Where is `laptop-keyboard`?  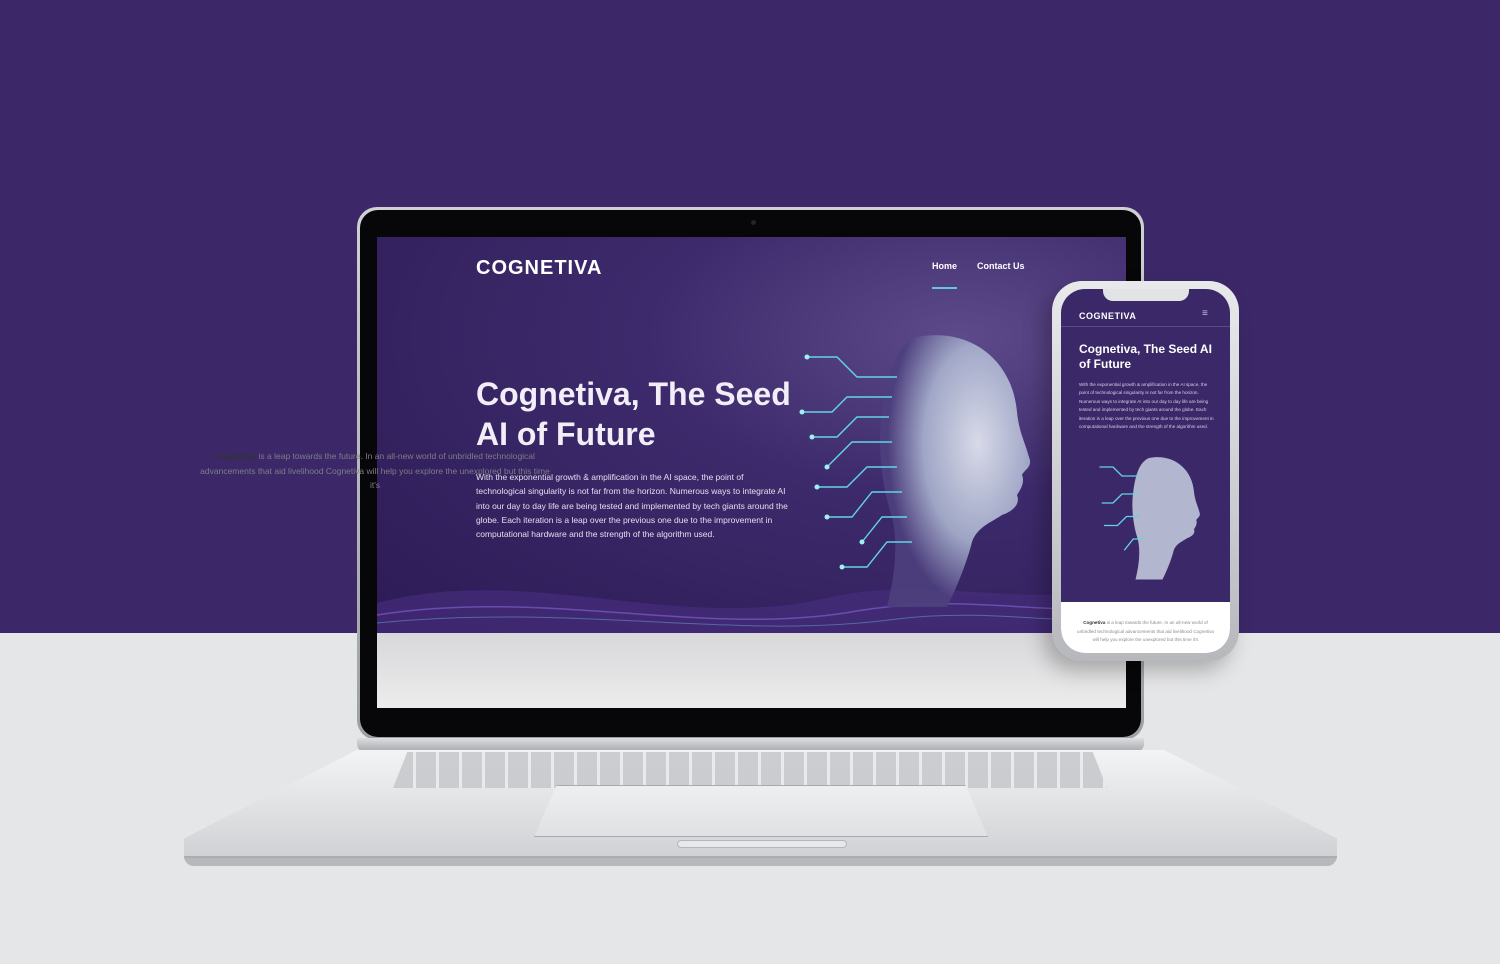 laptop-keyboard is located at coordinates (750, 770).